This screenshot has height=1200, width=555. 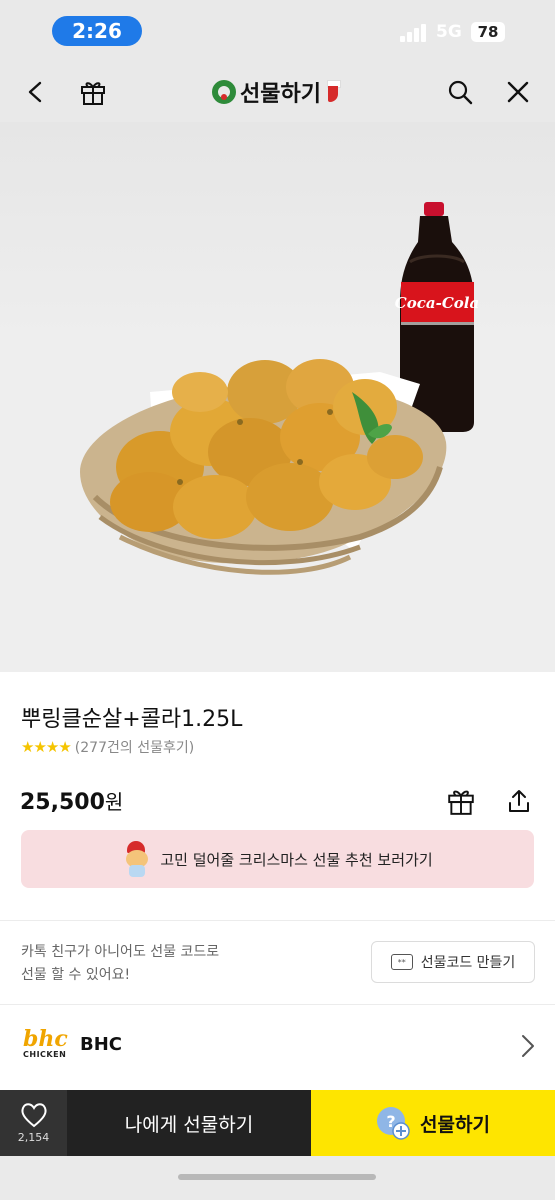 What do you see at coordinates (277, 31) in the screenshot?
I see `status-bar: 2:26 5G 78` at bounding box center [277, 31].